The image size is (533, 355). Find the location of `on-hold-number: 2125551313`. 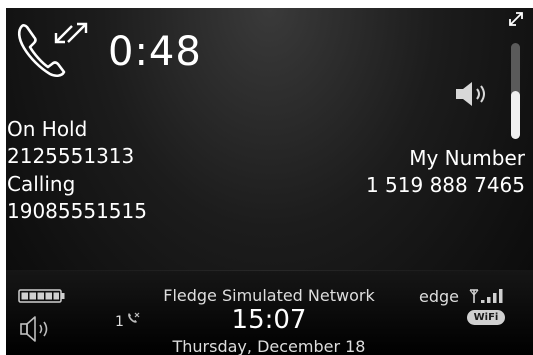

on-hold-number: 2125551313 is located at coordinates (71, 156).